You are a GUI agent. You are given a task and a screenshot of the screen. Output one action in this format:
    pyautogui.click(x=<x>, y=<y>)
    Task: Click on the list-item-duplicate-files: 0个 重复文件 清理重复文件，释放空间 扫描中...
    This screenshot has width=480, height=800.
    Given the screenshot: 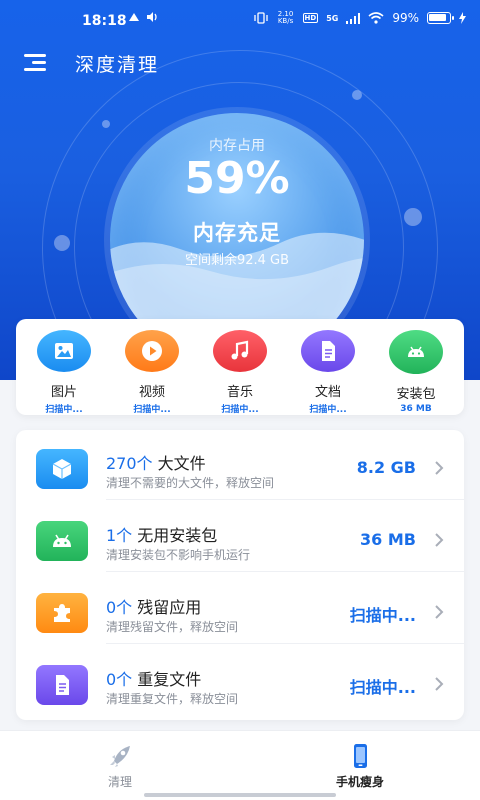 What is the action you would take?
    pyautogui.click(x=240, y=681)
    